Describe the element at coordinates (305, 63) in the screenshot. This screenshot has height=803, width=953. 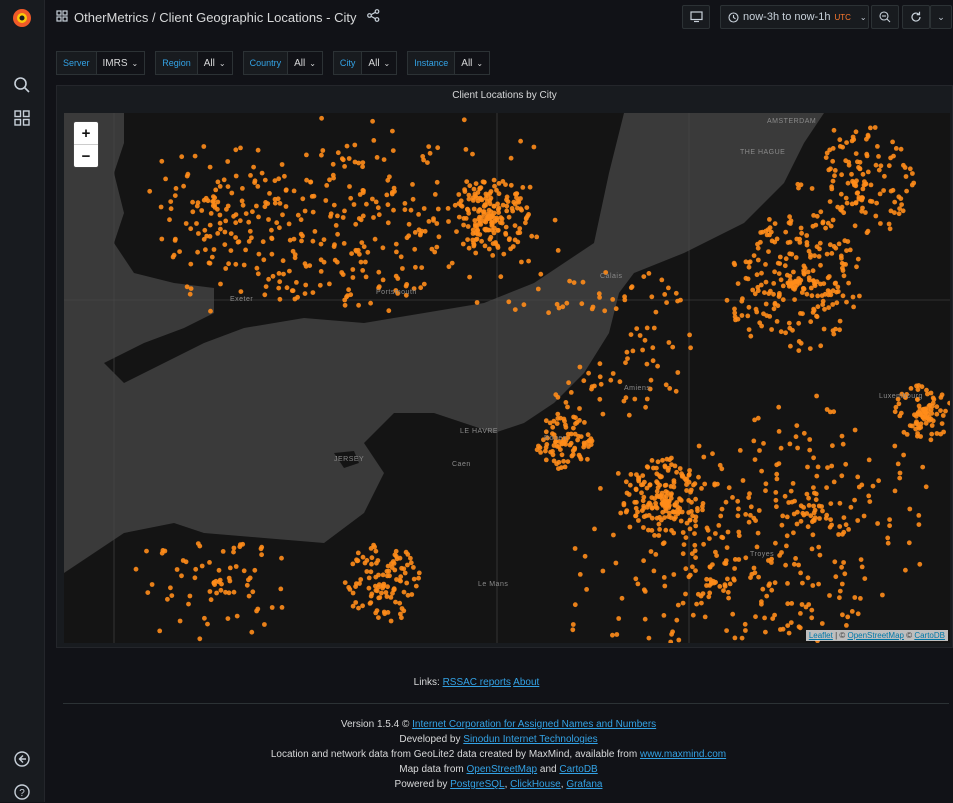
I see `variable-country-select: All ⌄` at that location.